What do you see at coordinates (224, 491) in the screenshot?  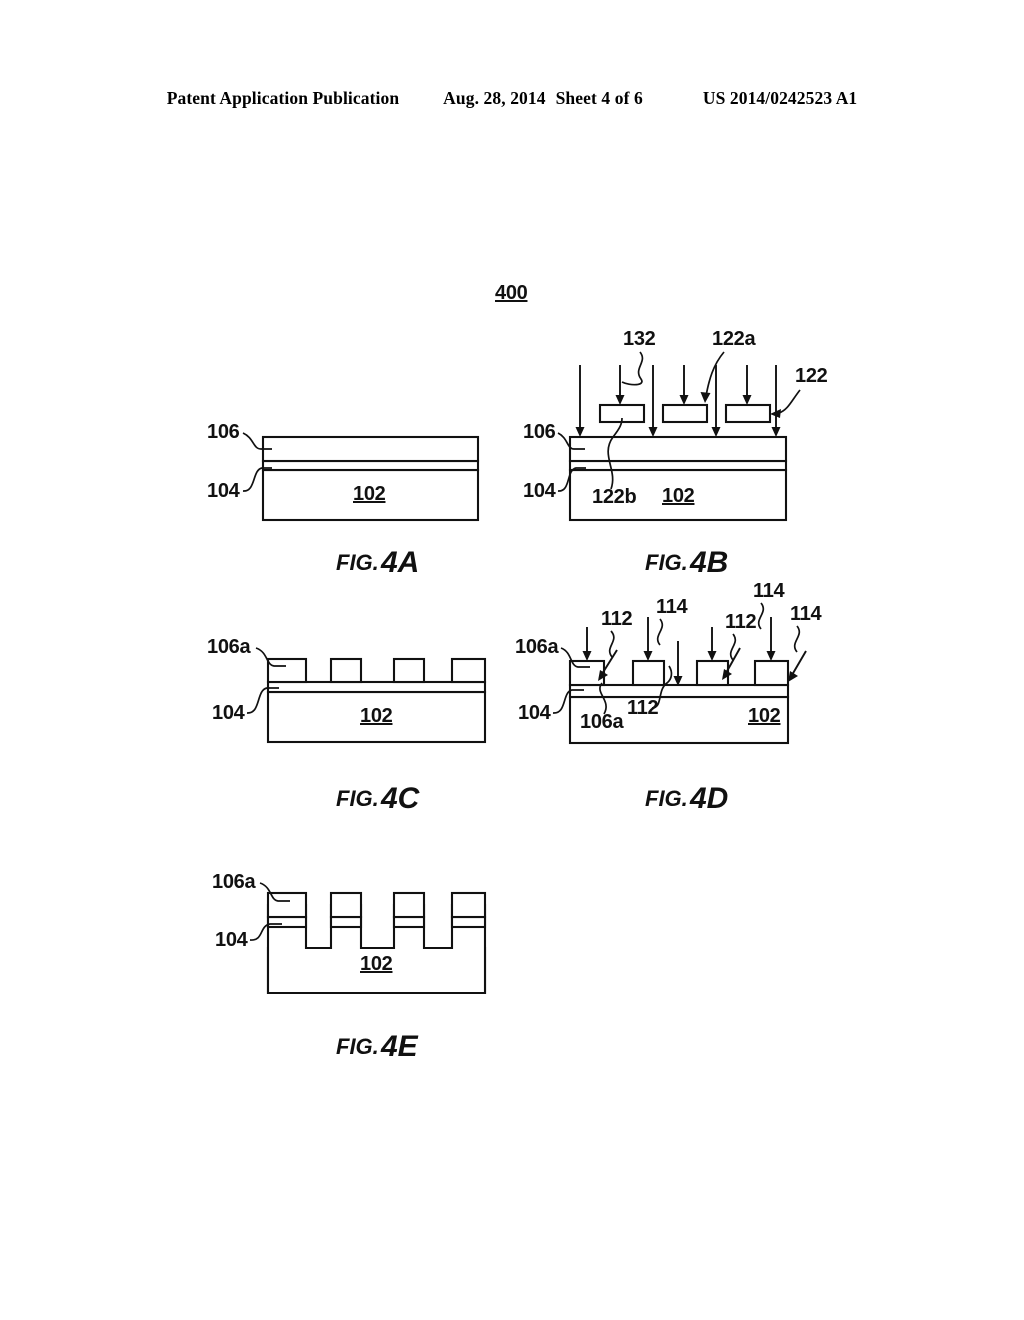 I see `fig4a-label-104: 104` at bounding box center [224, 491].